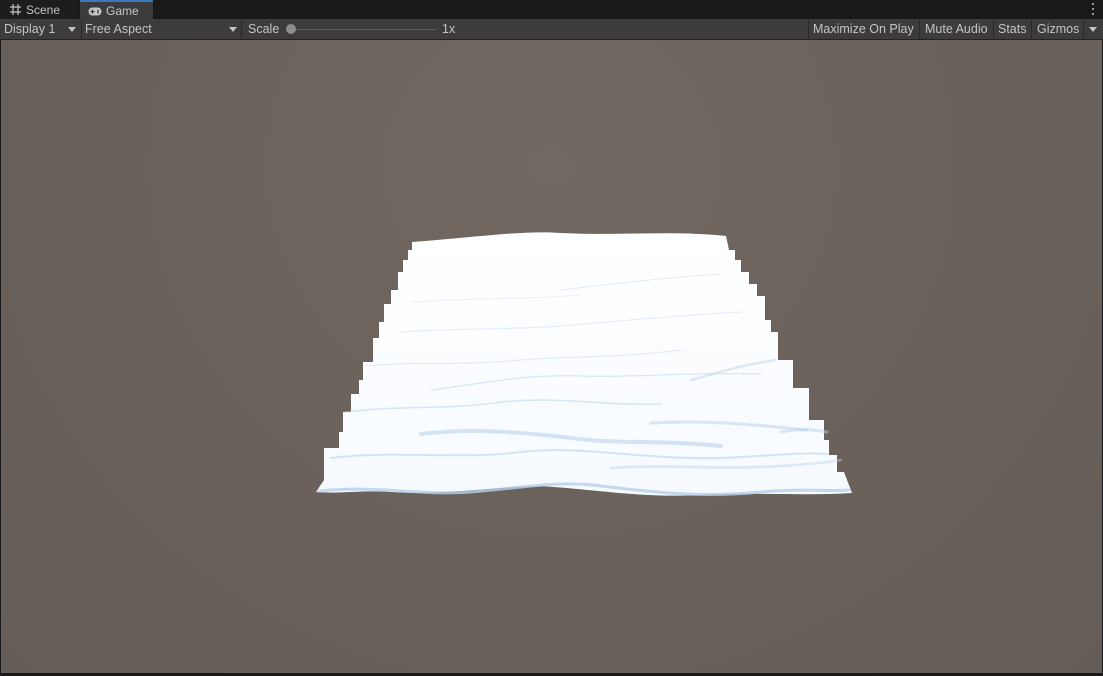 This screenshot has height=676, width=1103. Describe the element at coordinates (30, 29) in the screenshot. I see `display-dropdown-label: Display 1` at that location.